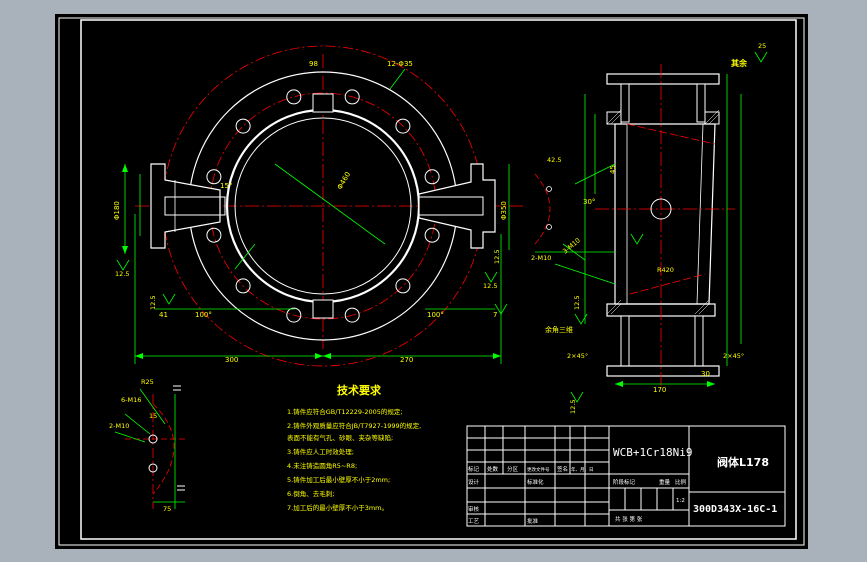  Describe the element at coordinates (153, 416) in the screenshot. I see `detail-15: 15` at that location.